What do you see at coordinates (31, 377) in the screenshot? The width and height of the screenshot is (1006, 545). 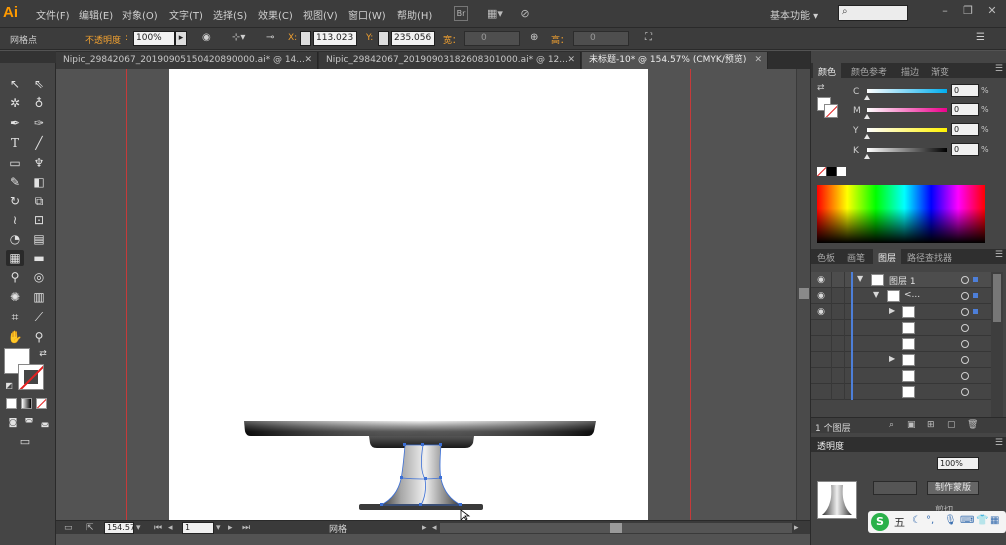 I see `stroke-color-swatch` at bounding box center [31, 377].